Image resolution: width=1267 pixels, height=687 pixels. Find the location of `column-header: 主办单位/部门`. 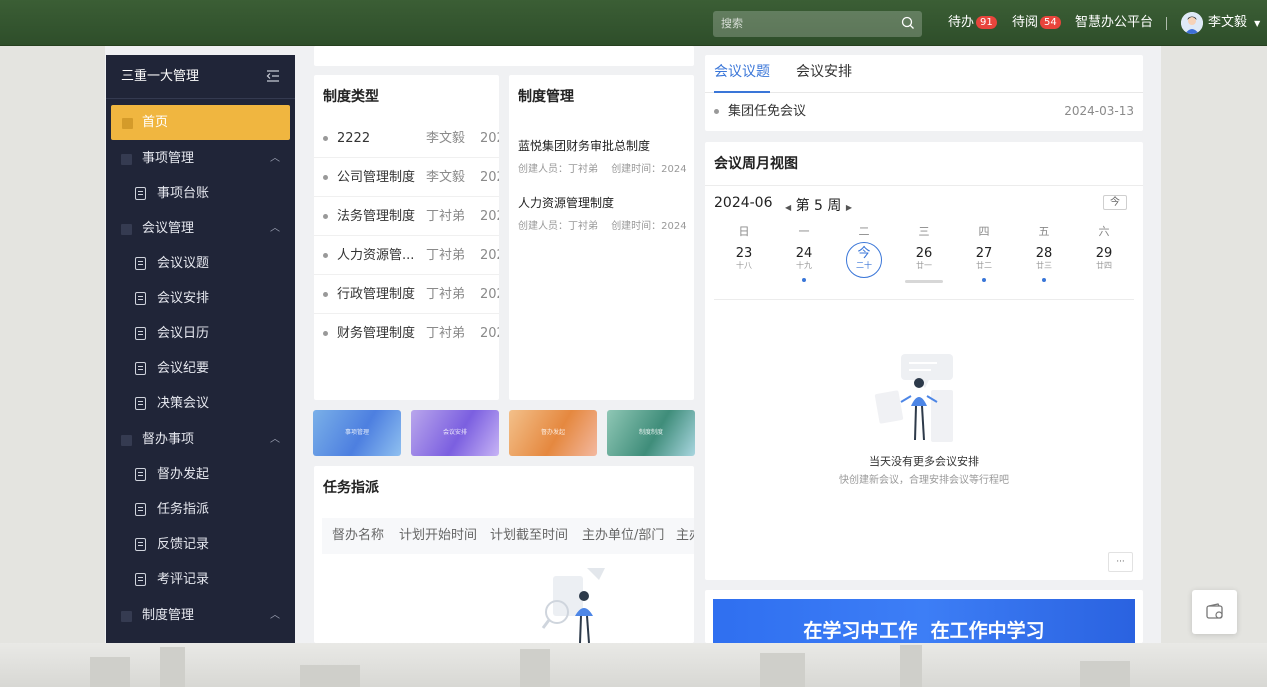

column-header: 主办单位/部门 is located at coordinates (623, 535).